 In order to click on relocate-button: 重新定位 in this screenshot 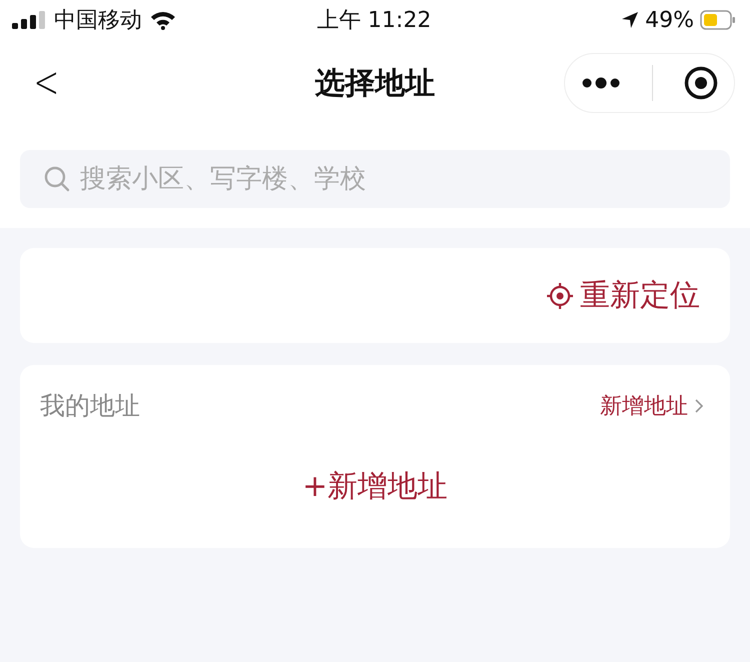, I will do `click(623, 295)`.